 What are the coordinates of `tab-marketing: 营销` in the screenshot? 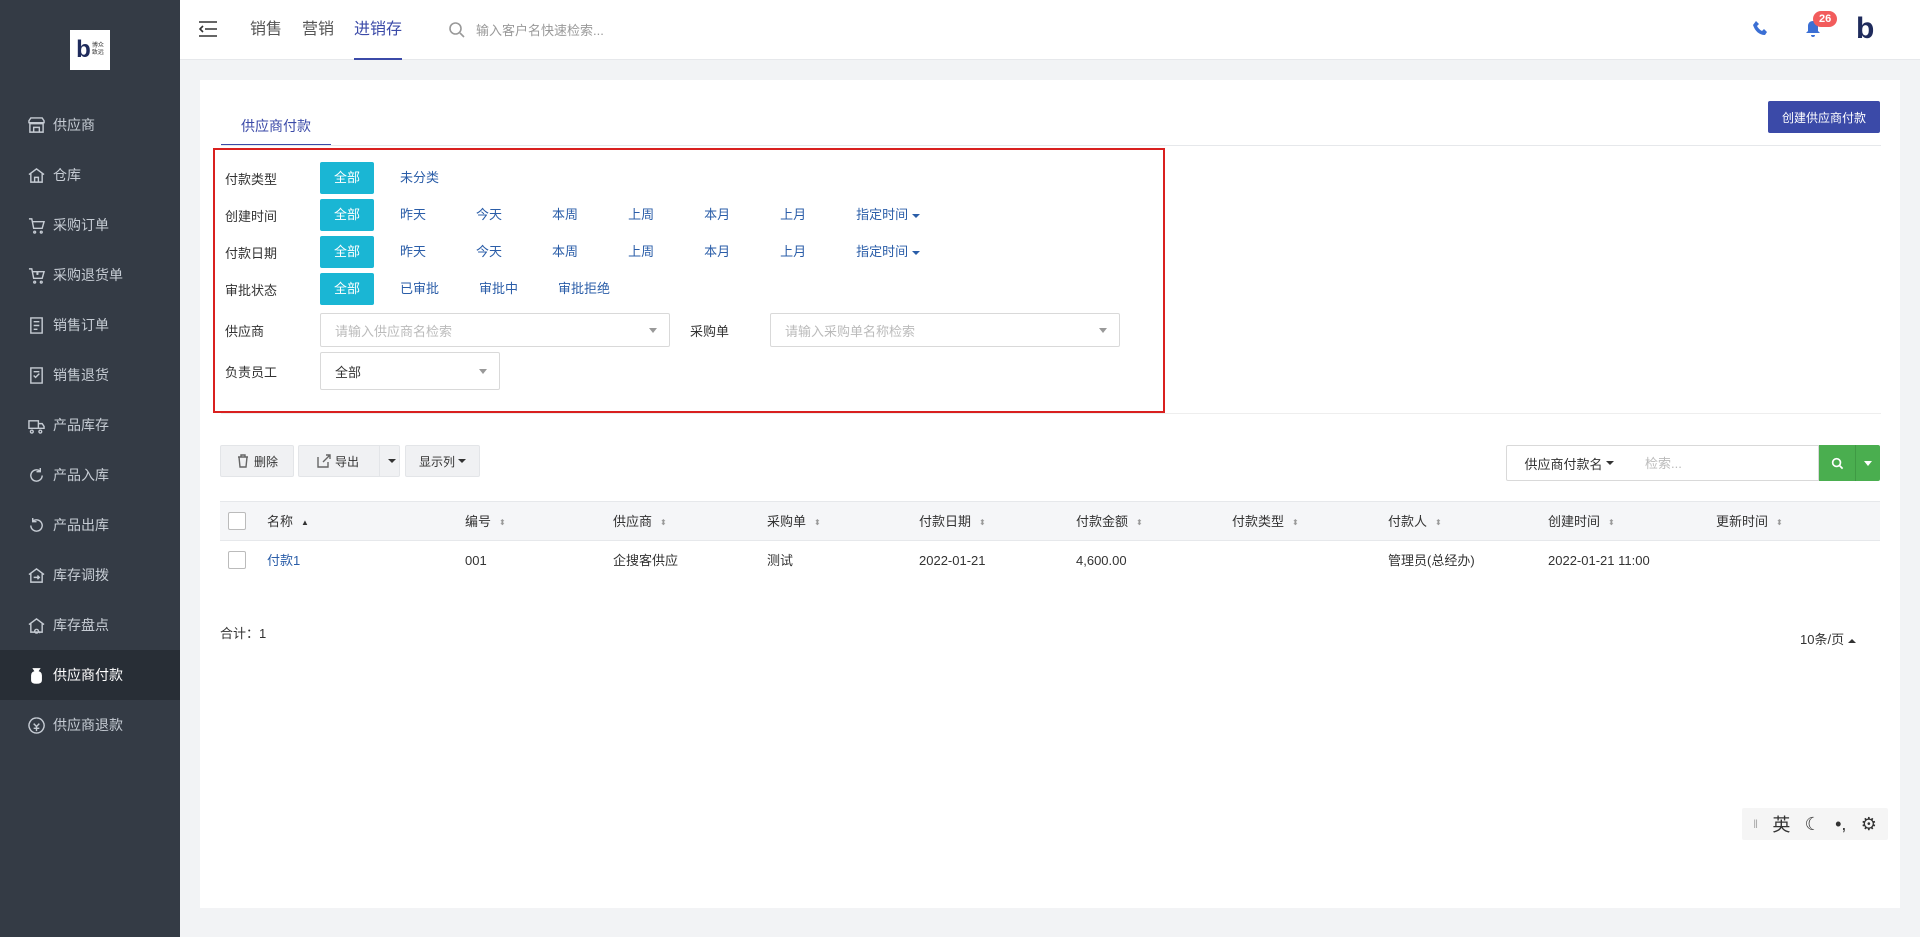 It's located at (318, 30).